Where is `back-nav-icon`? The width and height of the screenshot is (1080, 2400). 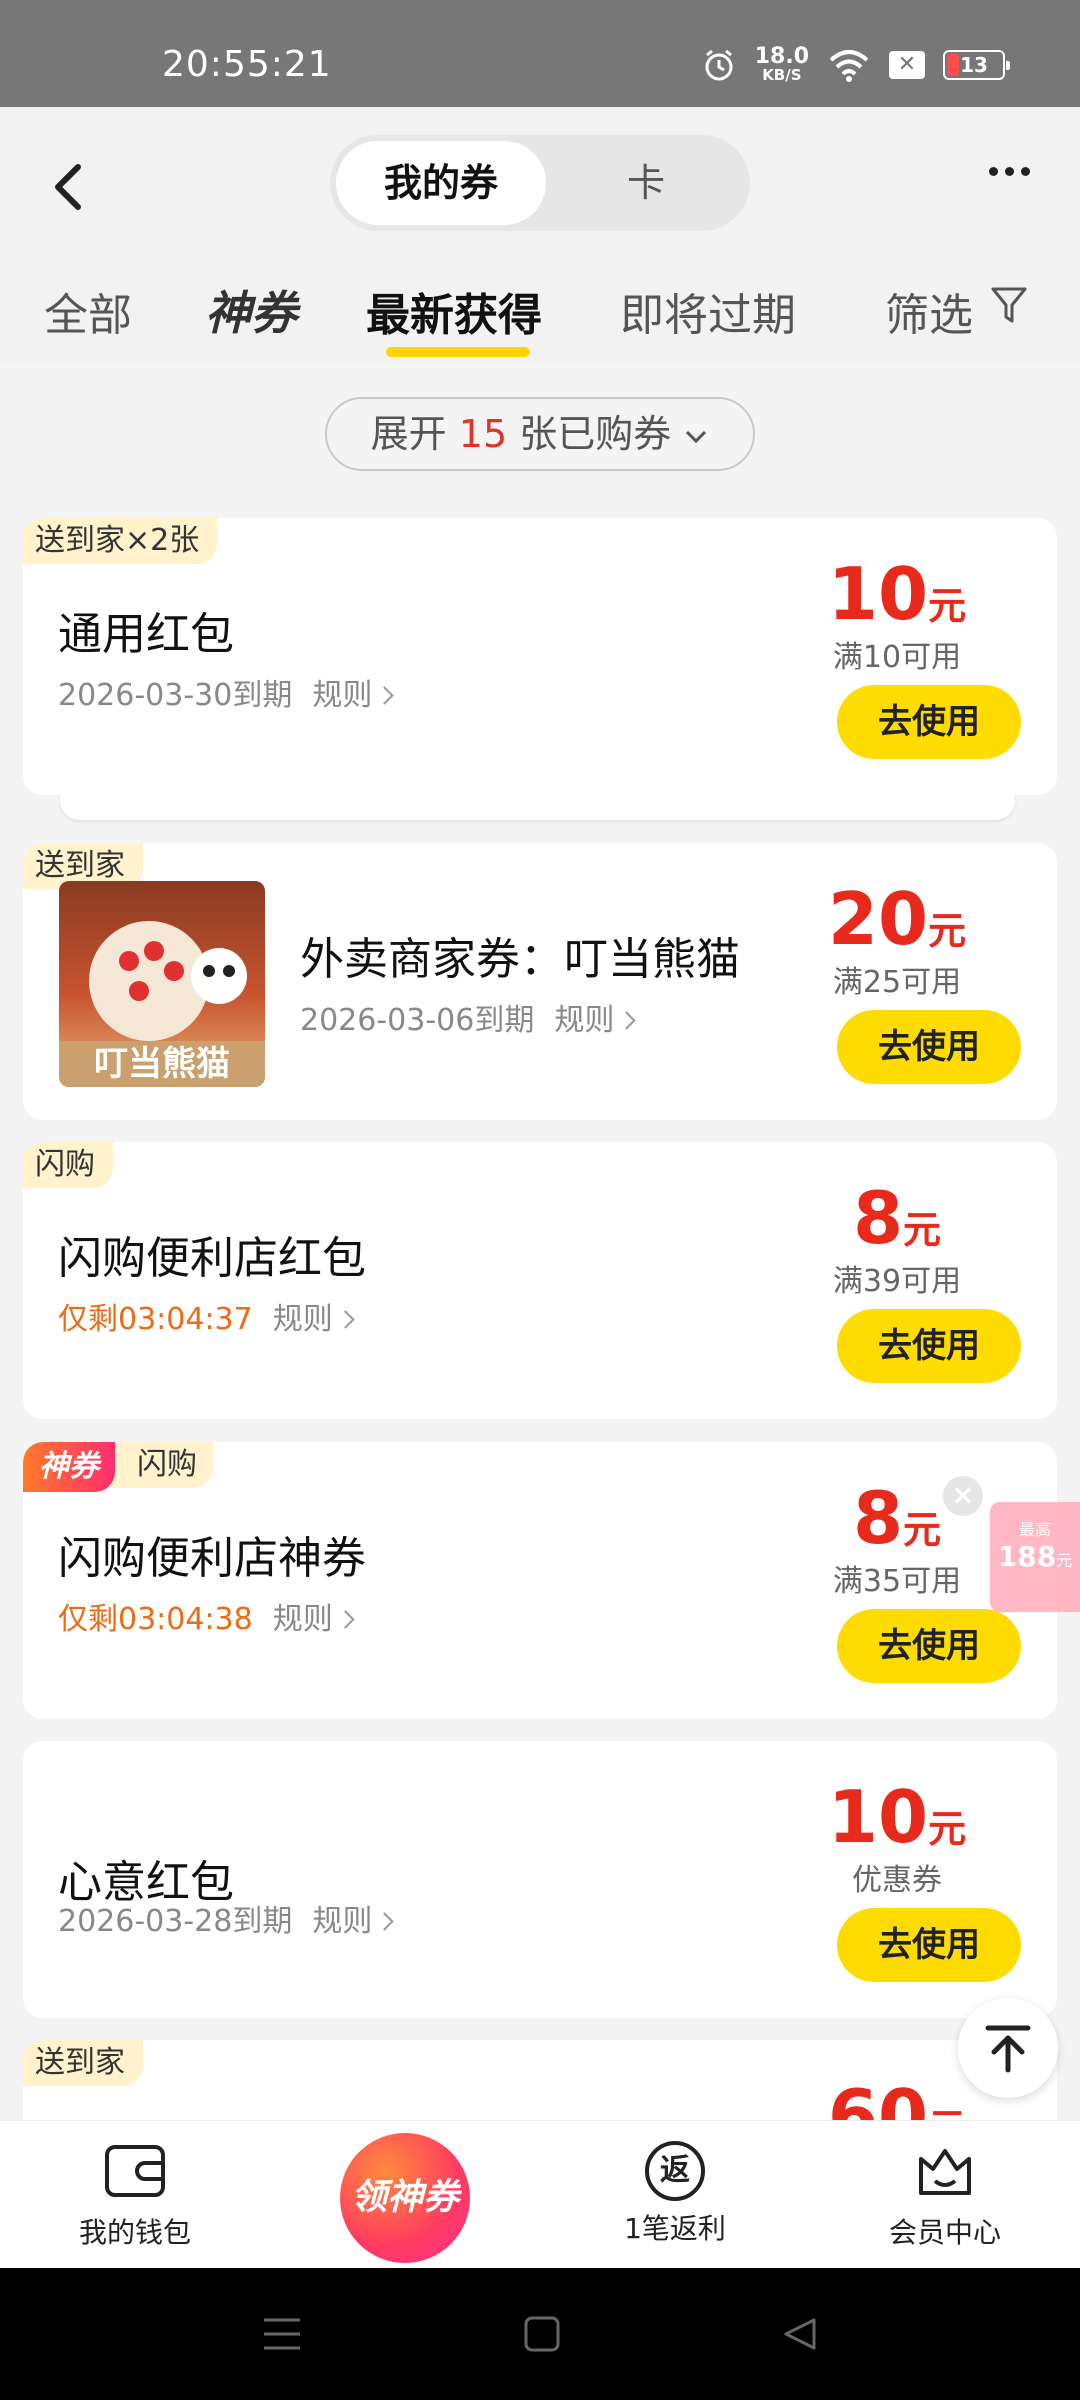
back-nav-icon is located at coordinates (800, 2334).